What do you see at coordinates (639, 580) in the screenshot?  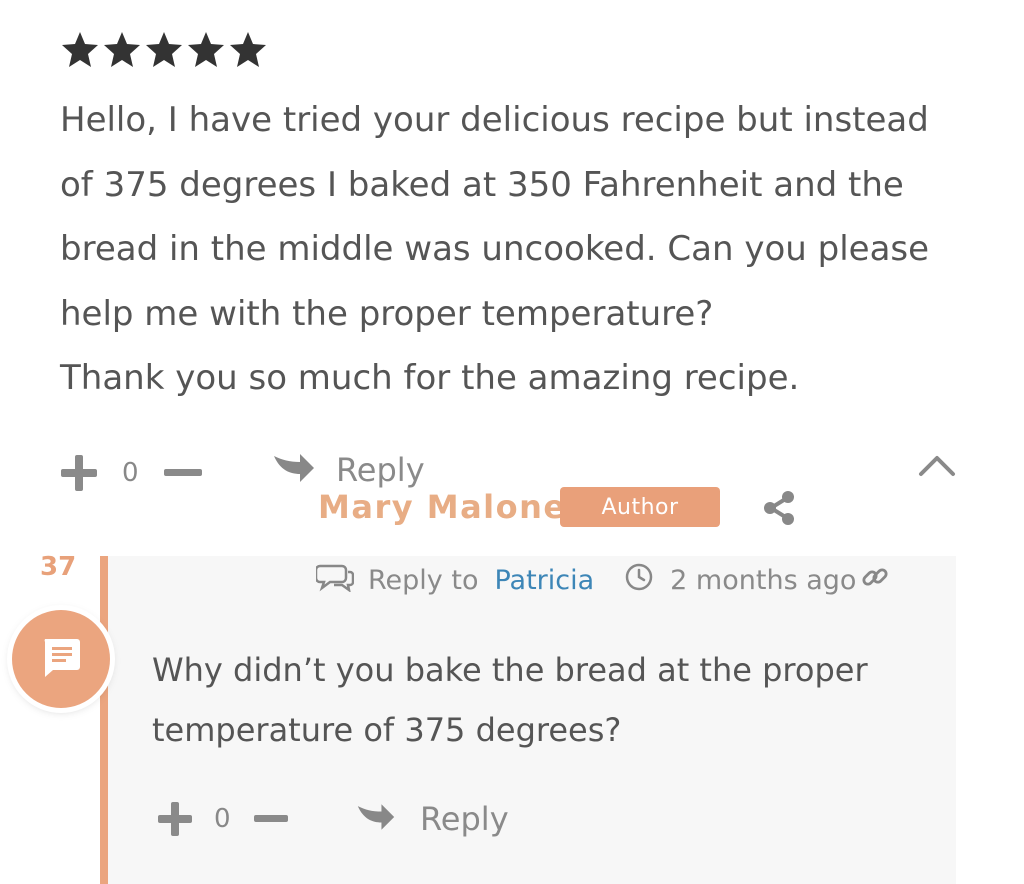 I see `clock-icon` at bounding box center [639, 580].